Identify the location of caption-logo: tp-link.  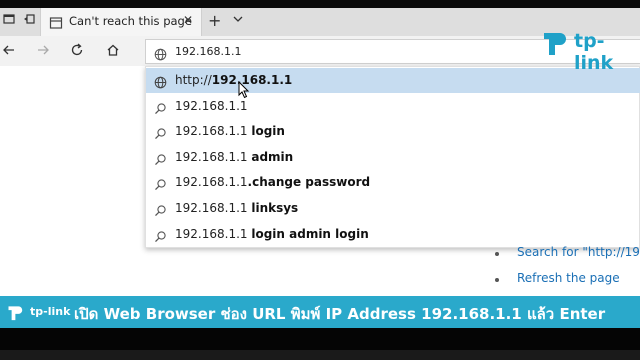
(41, 313).